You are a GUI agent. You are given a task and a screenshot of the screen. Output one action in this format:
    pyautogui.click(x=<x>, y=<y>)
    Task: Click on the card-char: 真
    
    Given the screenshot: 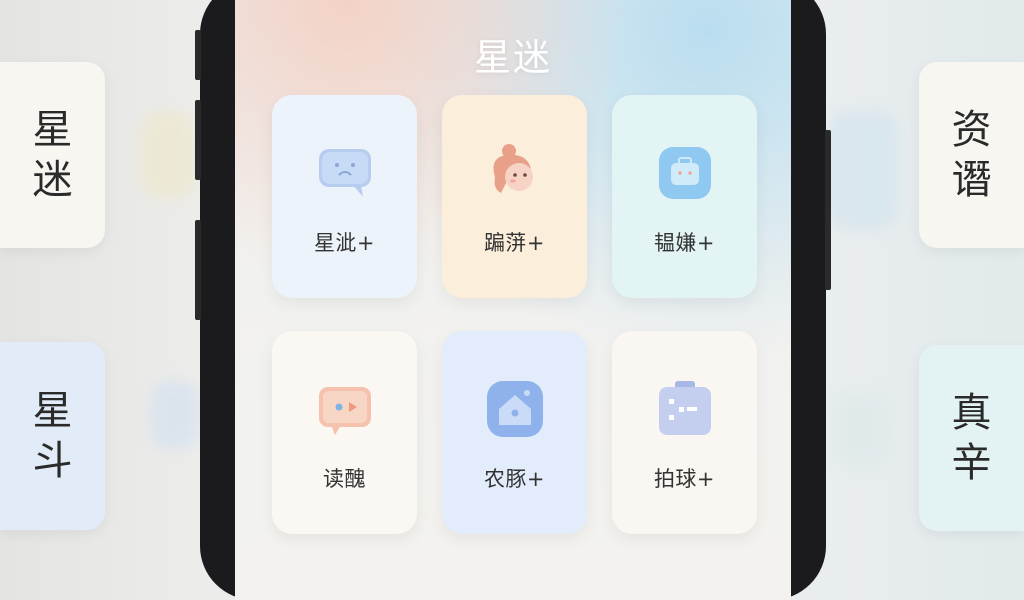 What is the action you would take?
    pyautogui.click(x=971, y=413)
    